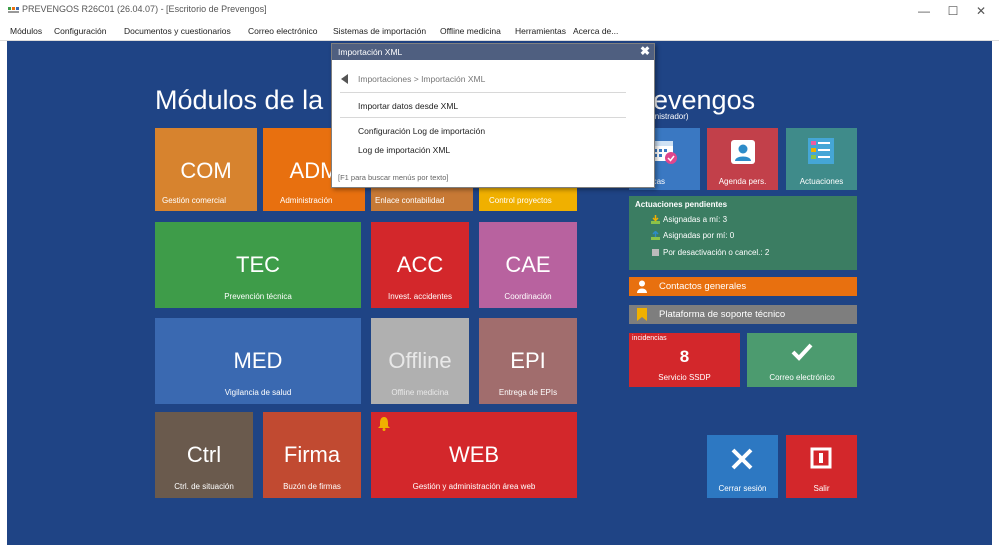 This screenshot has height=545, width=999. I want to click on menu-sistemas-importacion: Sistemas de importación, so click(379, 31).